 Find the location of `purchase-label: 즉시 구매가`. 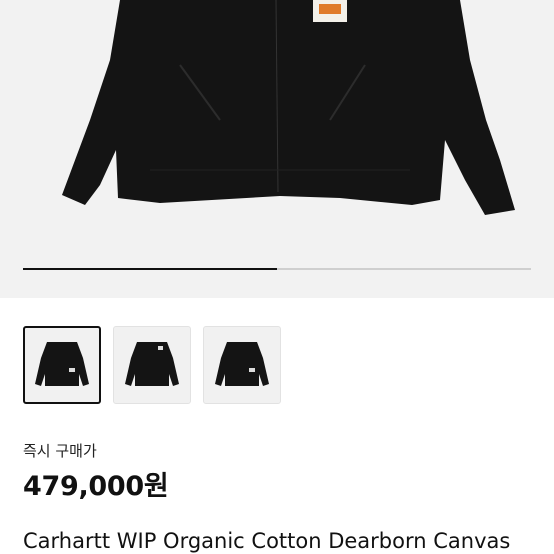

purchase-label: 즉시 구매가 is located at coordinates (60, 451).